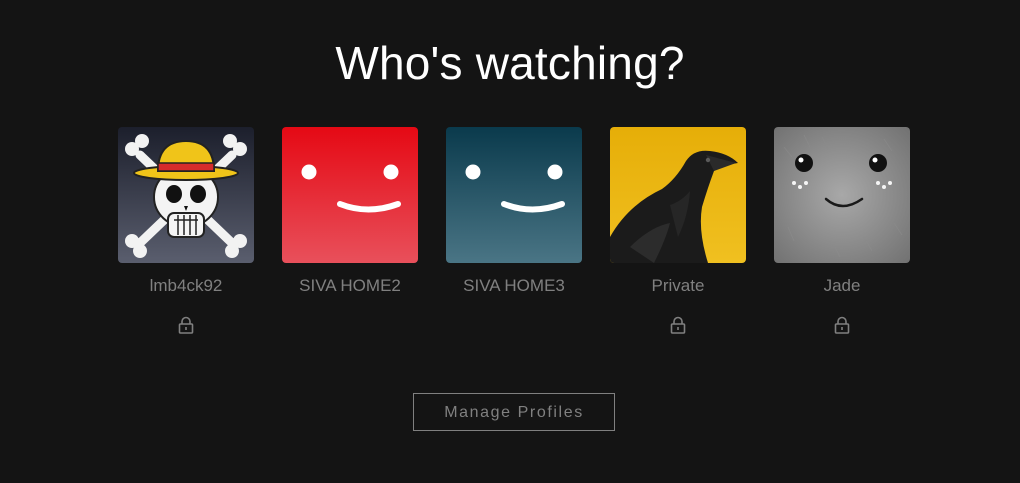  I want to click on profile-siva-home3: SIVA HOME3, so click(514, 212).